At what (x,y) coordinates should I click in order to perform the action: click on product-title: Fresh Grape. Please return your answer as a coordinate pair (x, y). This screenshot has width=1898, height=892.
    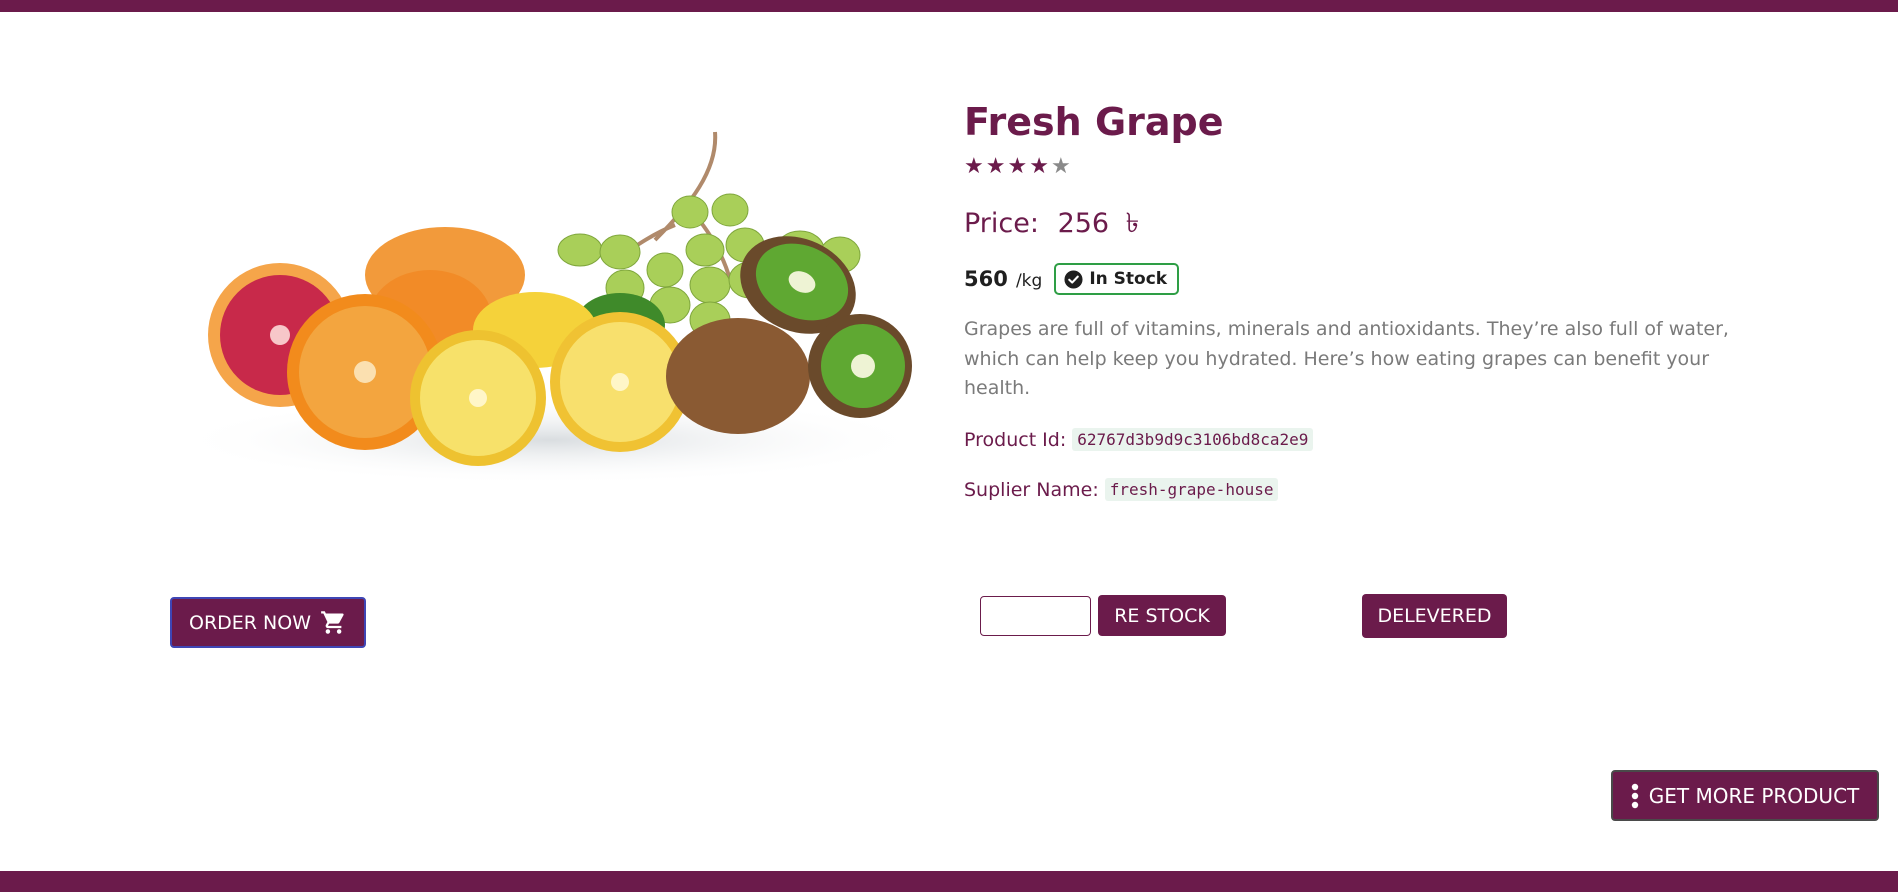
    Looking at the image, I should click on (1094, 122).